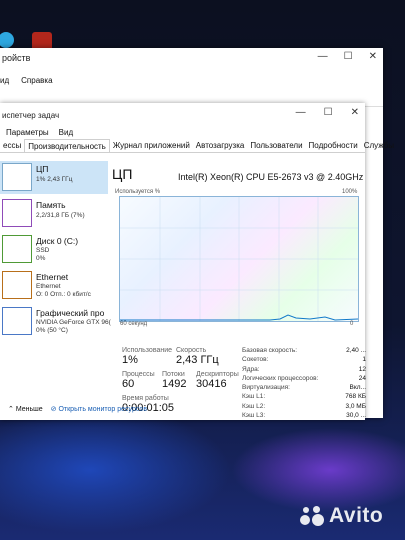  Describe the element at coordinates (27, 132) in the screenshot. I see `menu-parameters: Параметры` at that location.